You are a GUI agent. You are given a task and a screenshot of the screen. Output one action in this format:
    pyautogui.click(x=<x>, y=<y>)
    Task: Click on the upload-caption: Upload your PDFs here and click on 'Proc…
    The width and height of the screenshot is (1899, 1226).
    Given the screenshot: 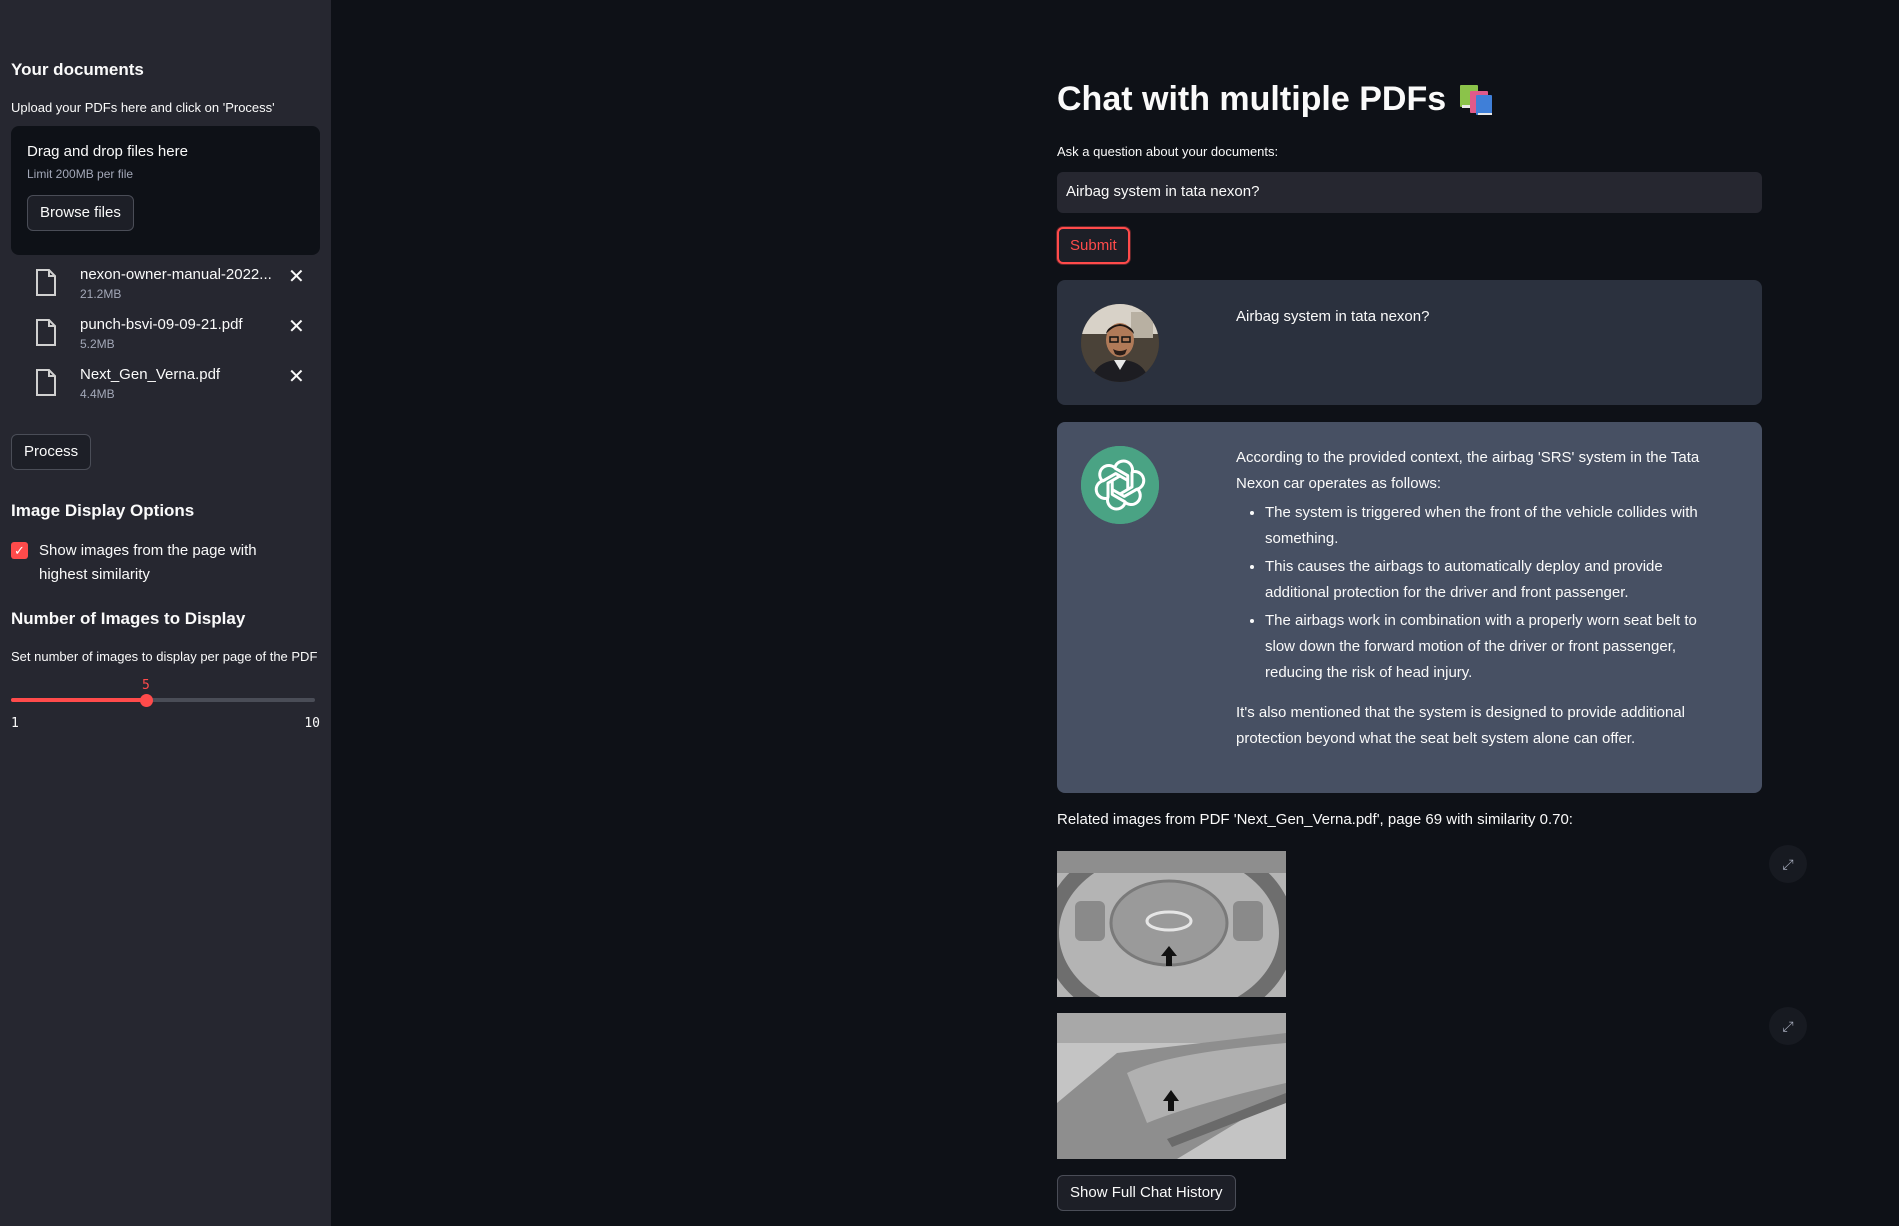 What is the action you would take?
    pyautogui.click(x=143, y=107)
    